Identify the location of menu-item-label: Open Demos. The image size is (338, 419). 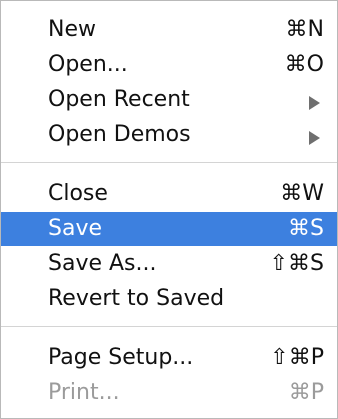
(119, 134).